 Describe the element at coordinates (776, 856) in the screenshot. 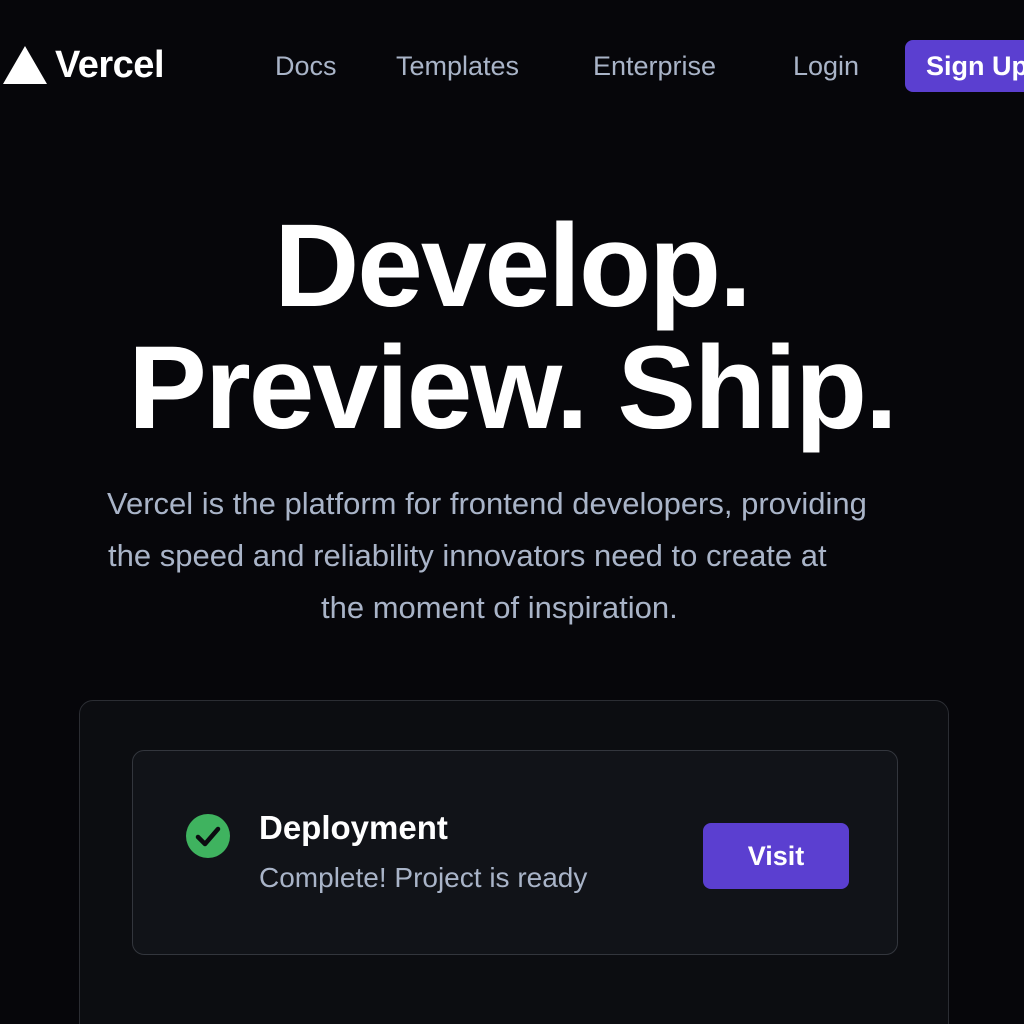

I see `visit-button: Visit` at that location.